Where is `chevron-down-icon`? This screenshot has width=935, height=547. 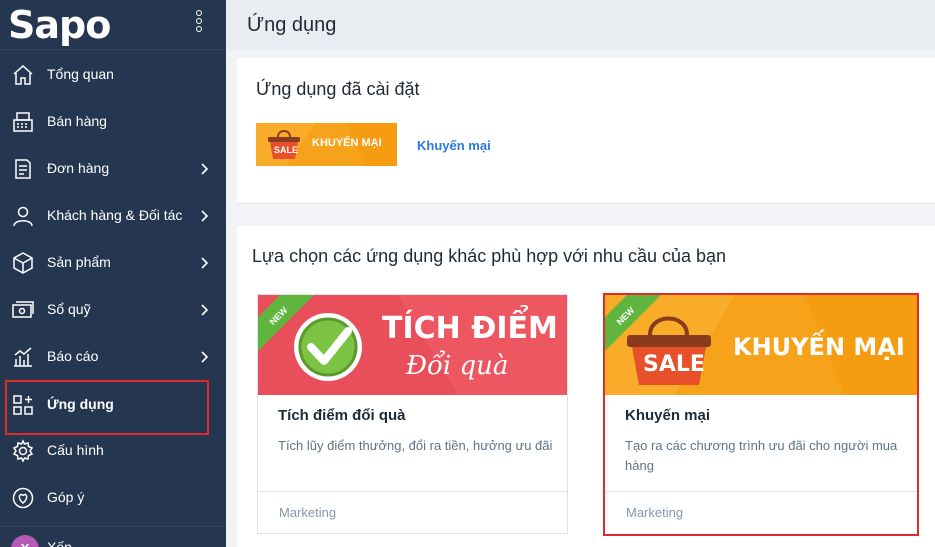
chevron-down-icon is located at coordinates (204, 545).